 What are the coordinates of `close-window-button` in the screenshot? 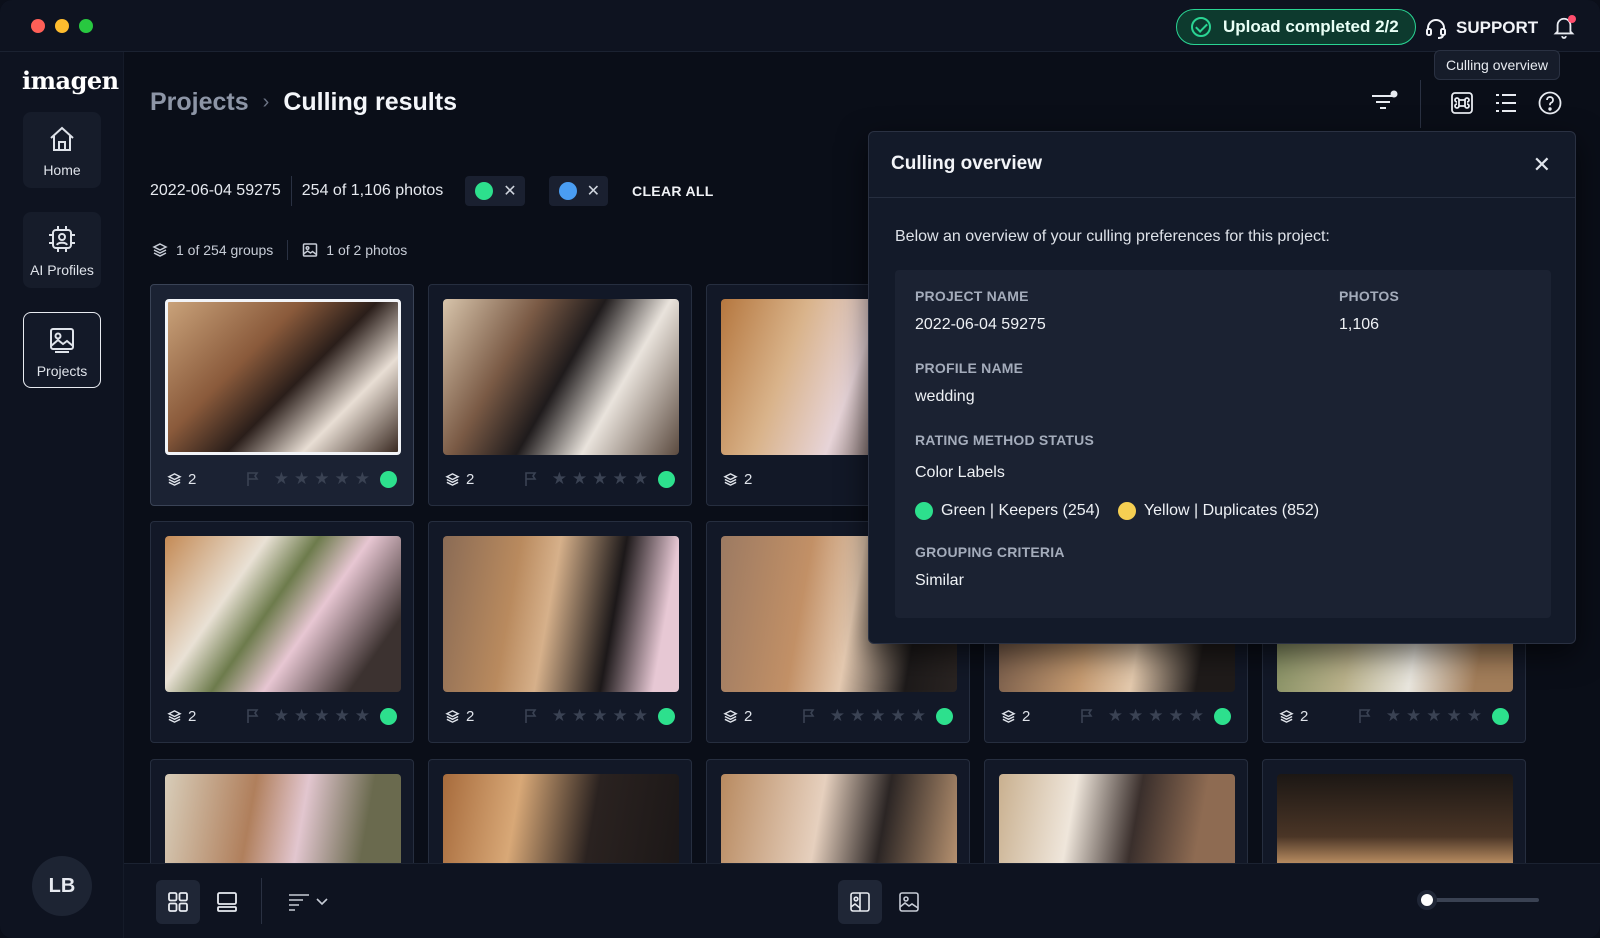 It's located at (38, 26).